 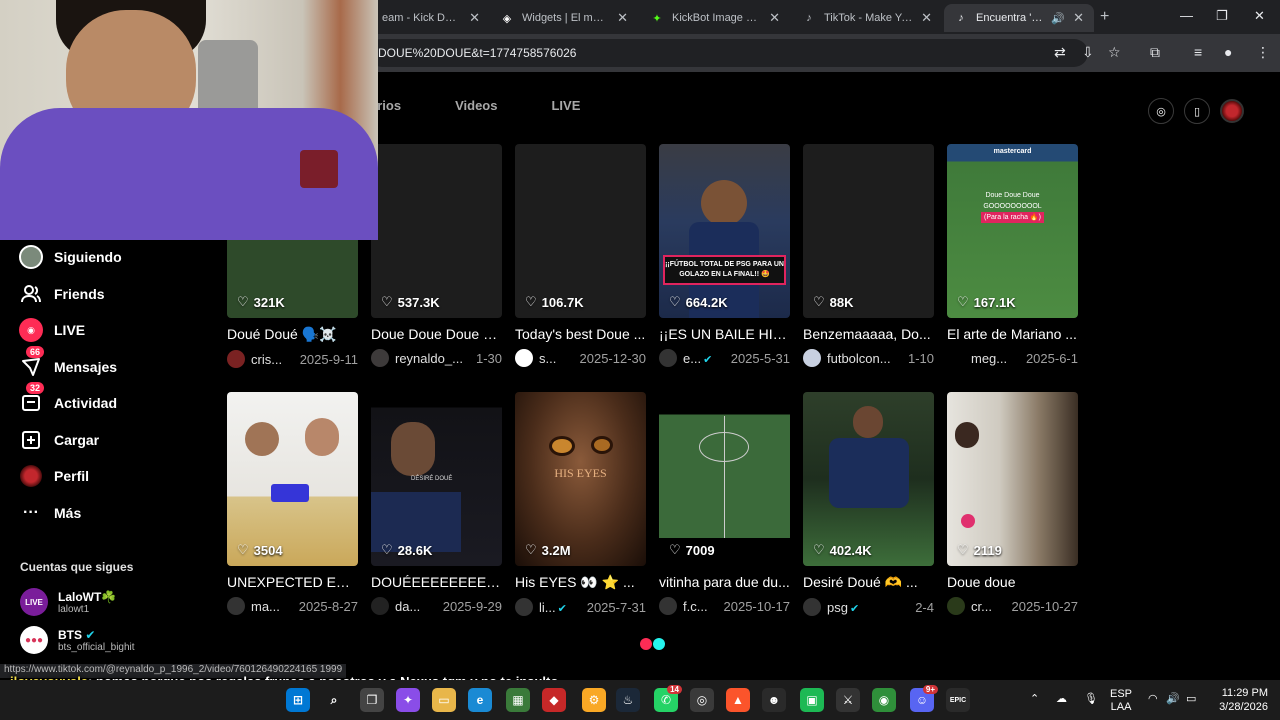 I want to click on chrome-icon: ◎, so click(x=702, y=700).